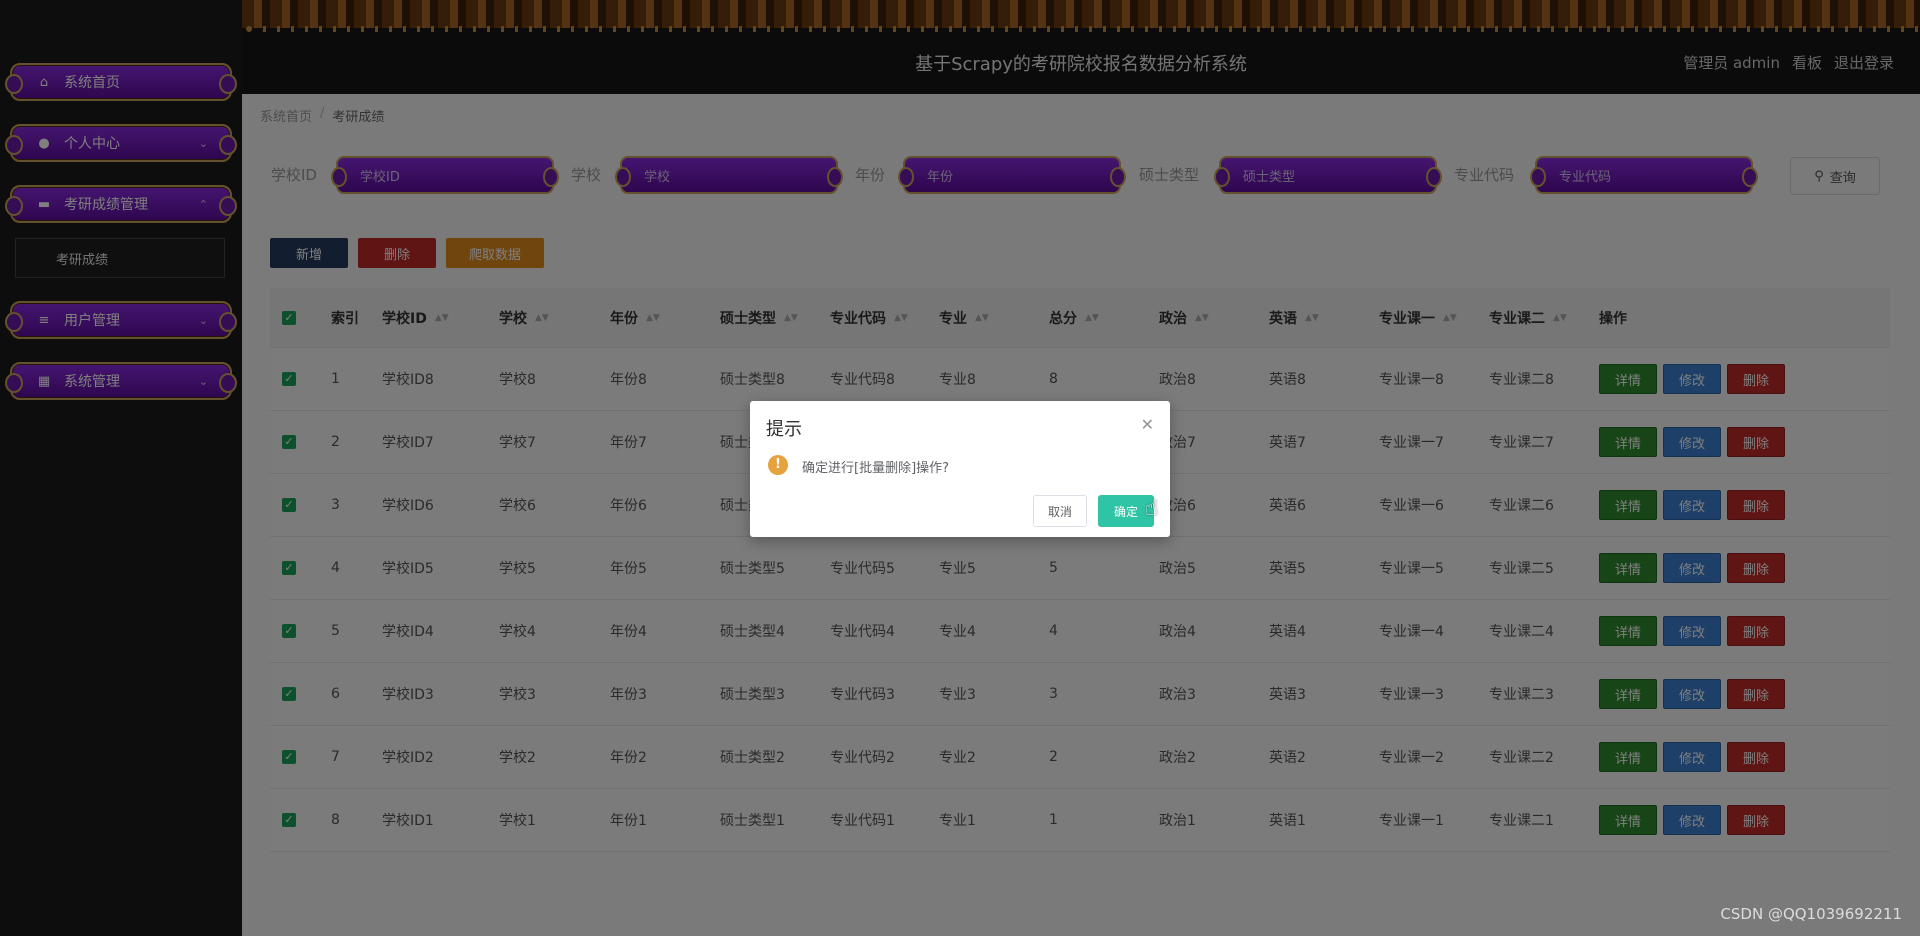 This screenshot has height=936, width=1920. Describe the element at coordinates (1060, 511) in the screenshot. I see `cancel-button: 取消` at that location.